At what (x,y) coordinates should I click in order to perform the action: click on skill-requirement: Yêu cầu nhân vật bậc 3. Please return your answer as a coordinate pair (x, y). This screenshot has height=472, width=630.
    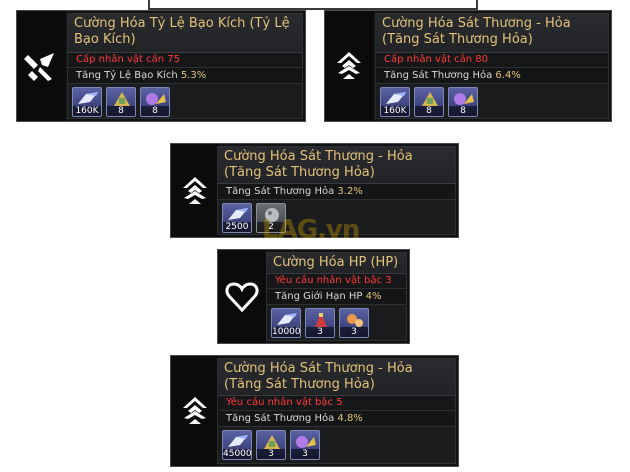
    Looking at the image, I should click on (336, 281).